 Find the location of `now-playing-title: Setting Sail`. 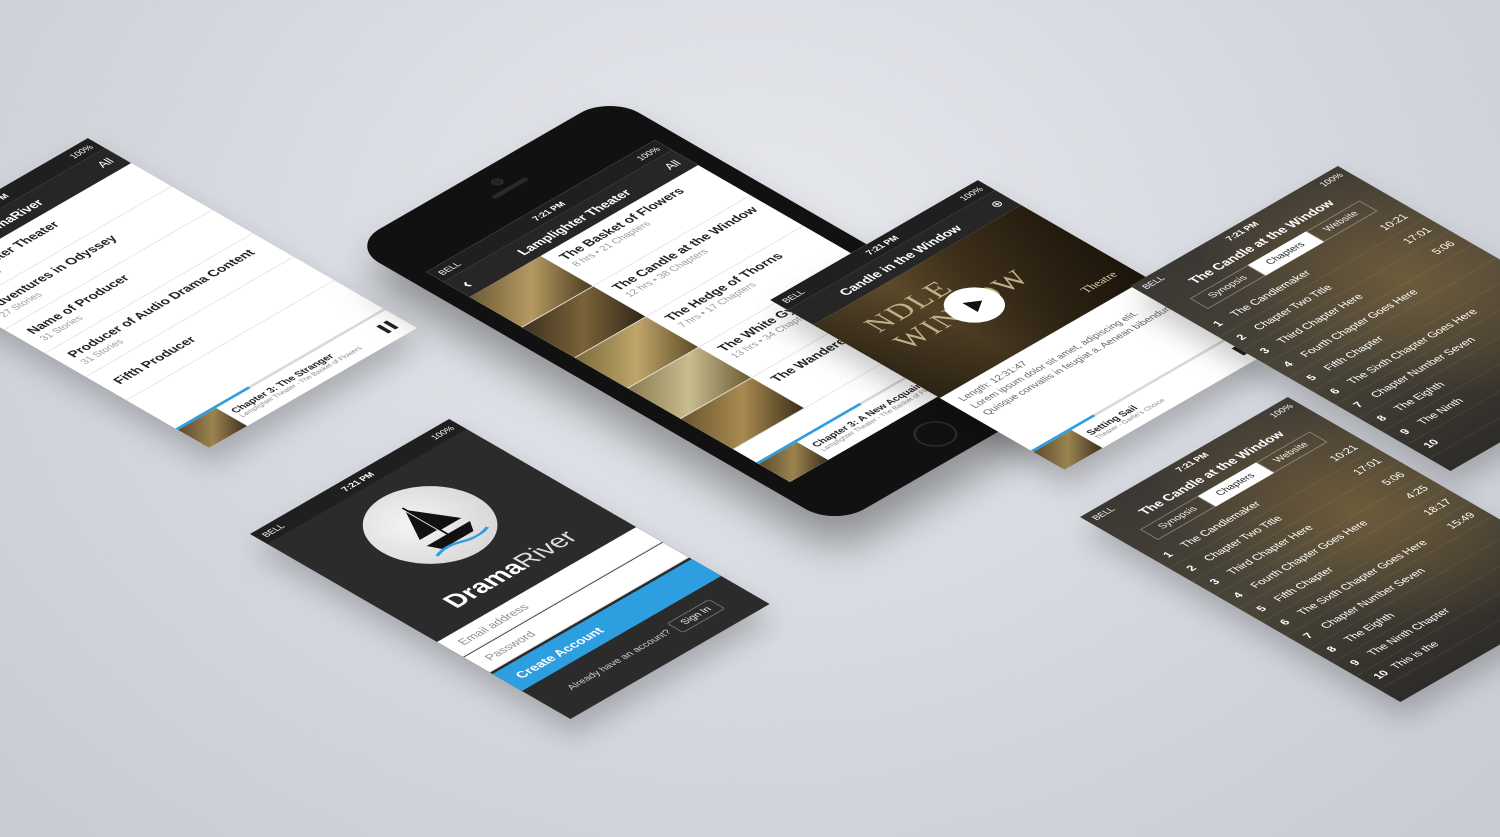

now-playing-title: Setting Sail is located at coordinates (1113, 420).